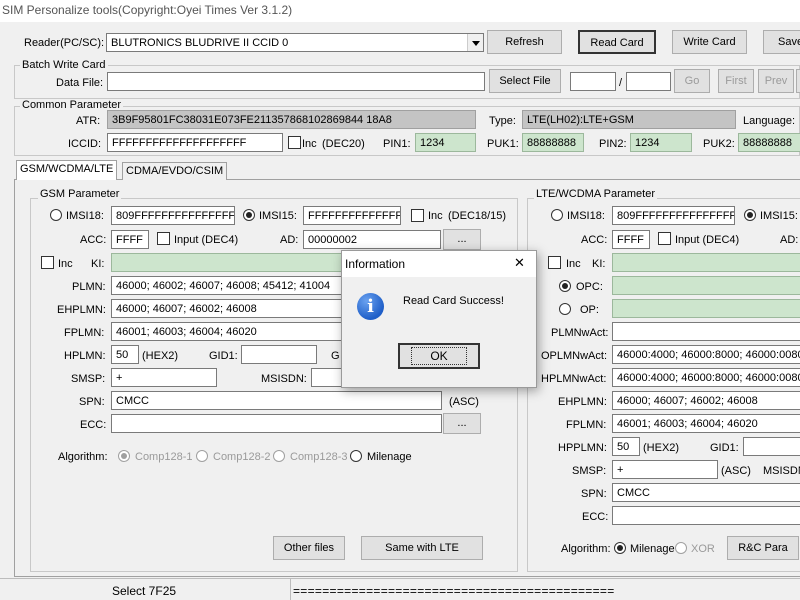 This screenshot has height=600, width=800. I want to click on lte-imsi18-input: 809FFFFFFFFFFFFFFFF, so click(673, 215).